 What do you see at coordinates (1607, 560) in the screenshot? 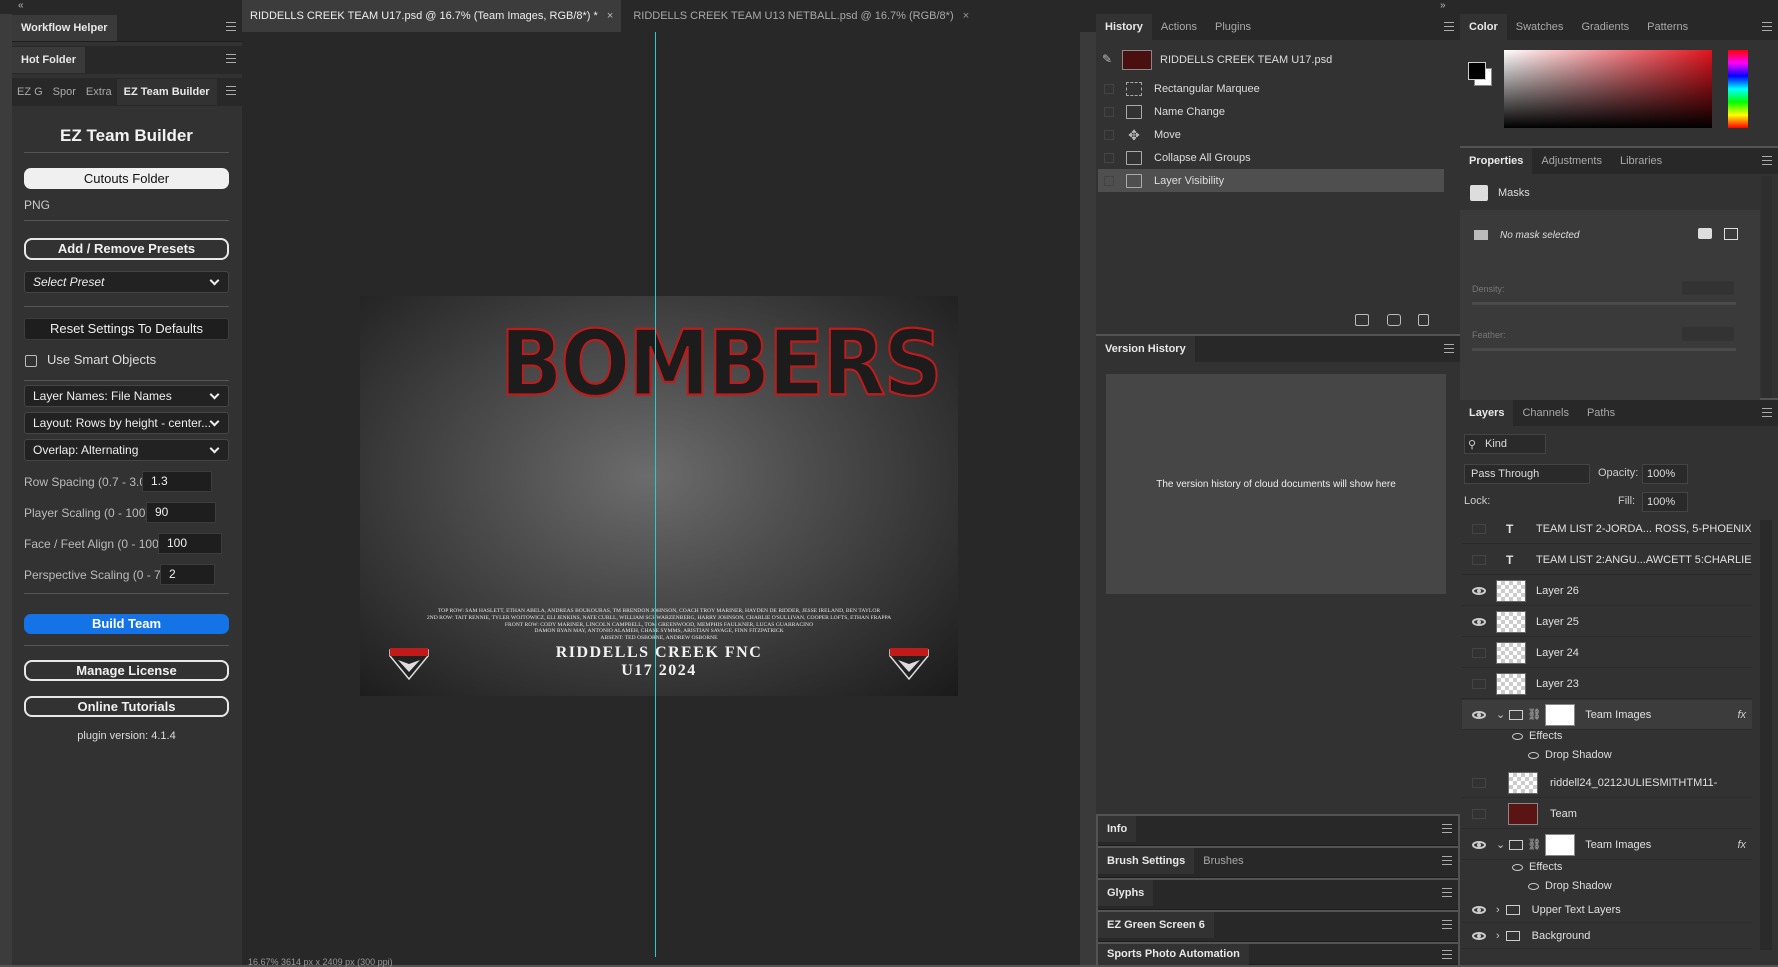
I see `layer-row: T TEAM LIST 2:ANGU...AWCETT 5:CHARLIE` at bounding box center [1607, 560].